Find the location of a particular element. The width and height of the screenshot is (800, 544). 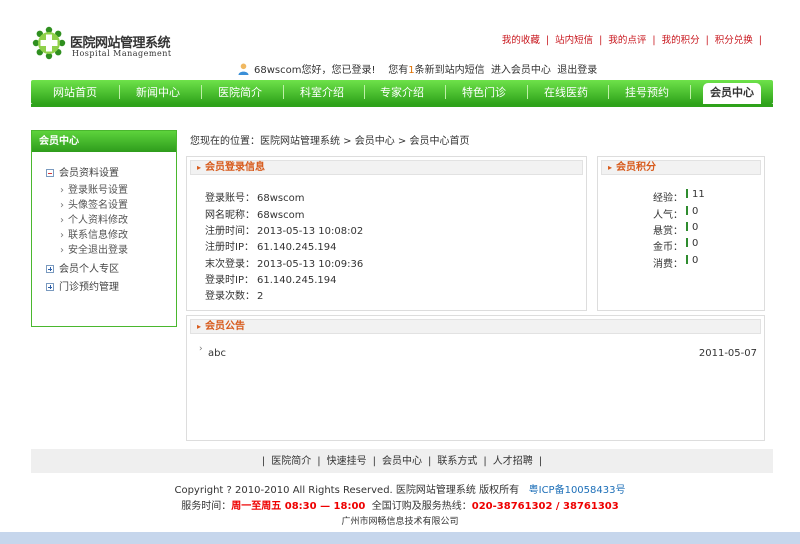

top-link-points: 我的积分 is located at coordinates (681, 40).